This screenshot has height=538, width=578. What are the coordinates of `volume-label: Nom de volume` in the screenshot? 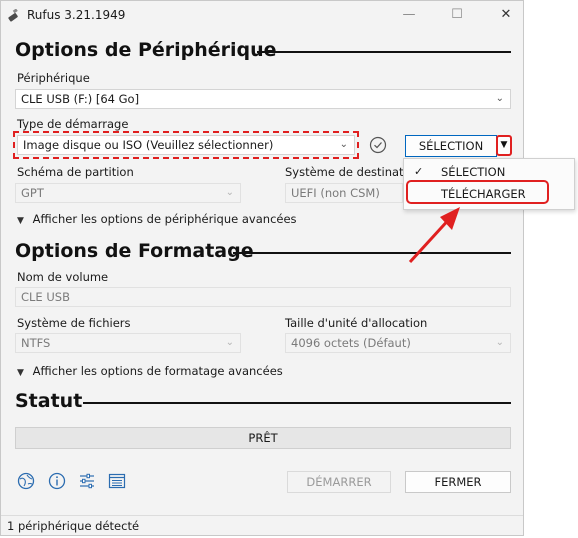 It's located at (63, 277).